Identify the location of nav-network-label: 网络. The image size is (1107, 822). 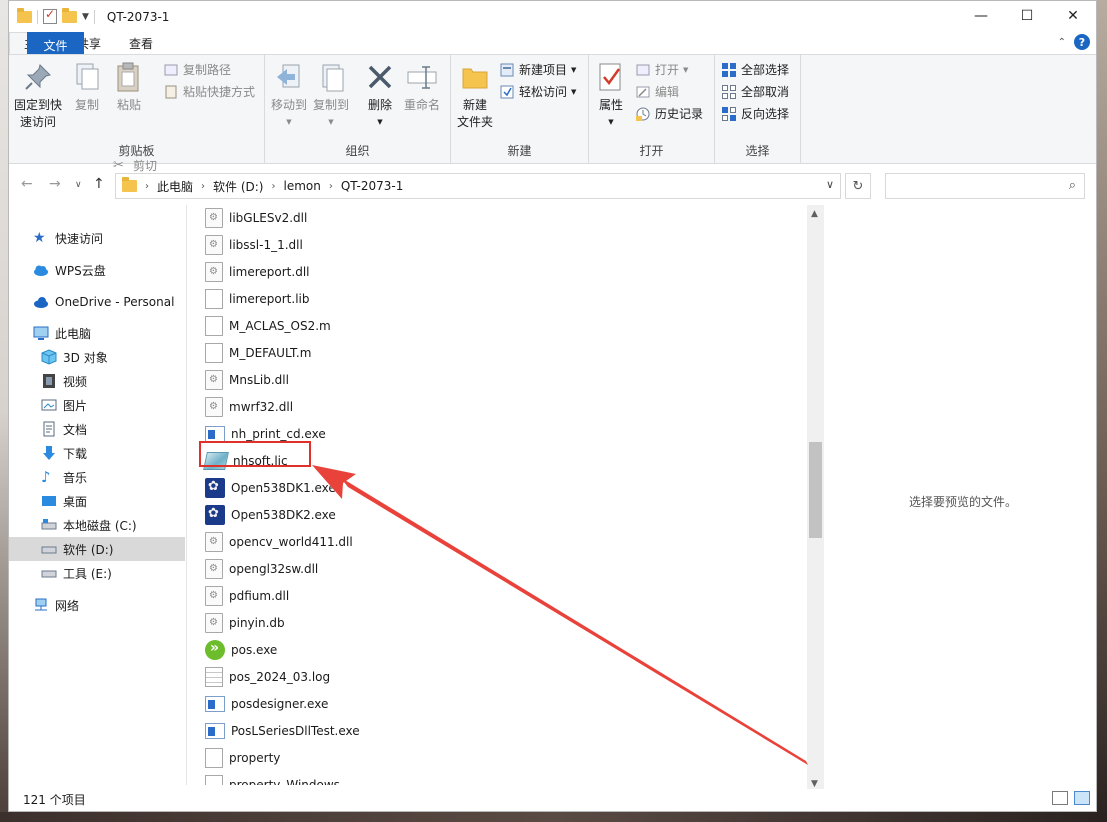
(67, 605).